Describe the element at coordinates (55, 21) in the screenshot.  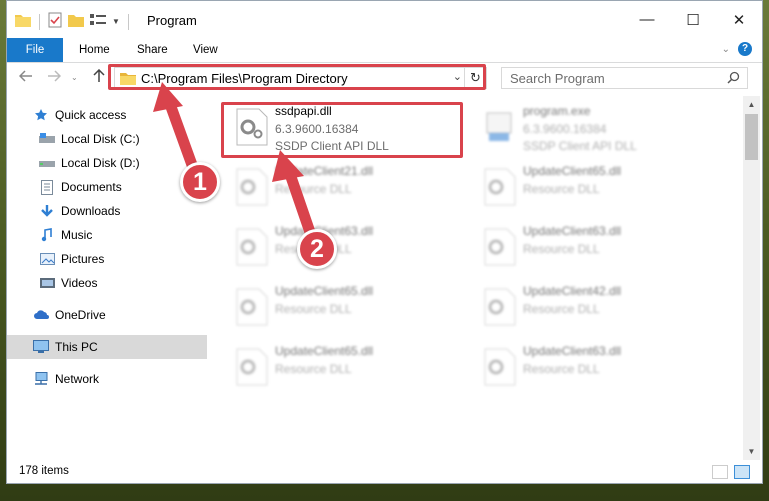
I see `properties-icon` at that location.